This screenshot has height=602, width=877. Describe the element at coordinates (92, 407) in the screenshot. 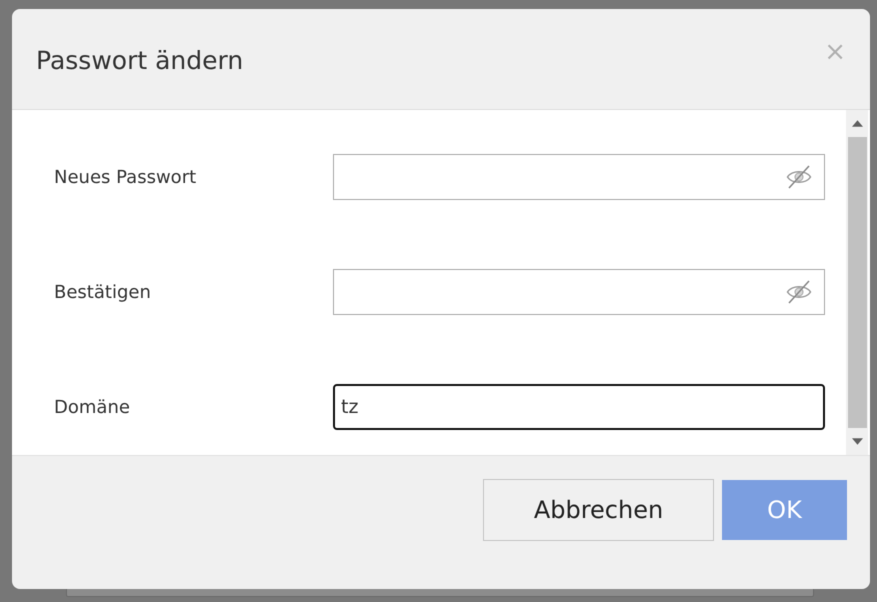

I see `field-label: Domäne` at that location.